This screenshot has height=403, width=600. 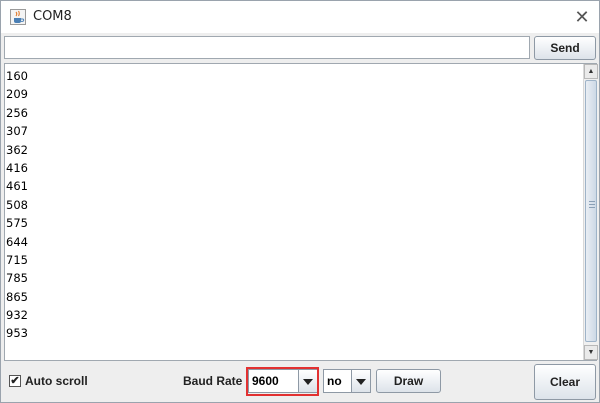 I want to click on draw-button: Draw, so click(x=408, y=381).